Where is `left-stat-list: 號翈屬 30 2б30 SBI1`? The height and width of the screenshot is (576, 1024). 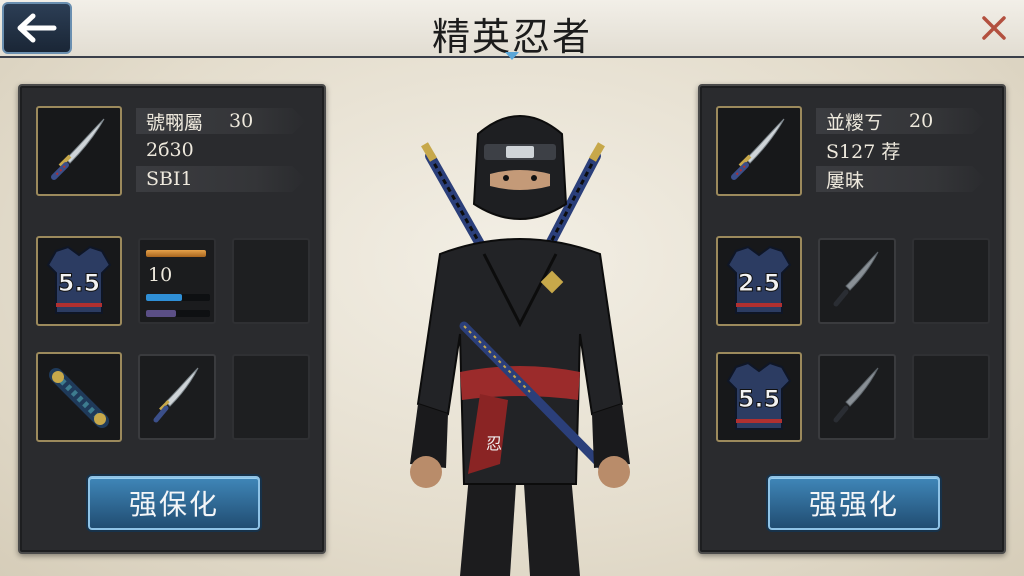
left-stat-list: 號翈屬 30 2б30 SBI1 is located at coordinates (221, 151).